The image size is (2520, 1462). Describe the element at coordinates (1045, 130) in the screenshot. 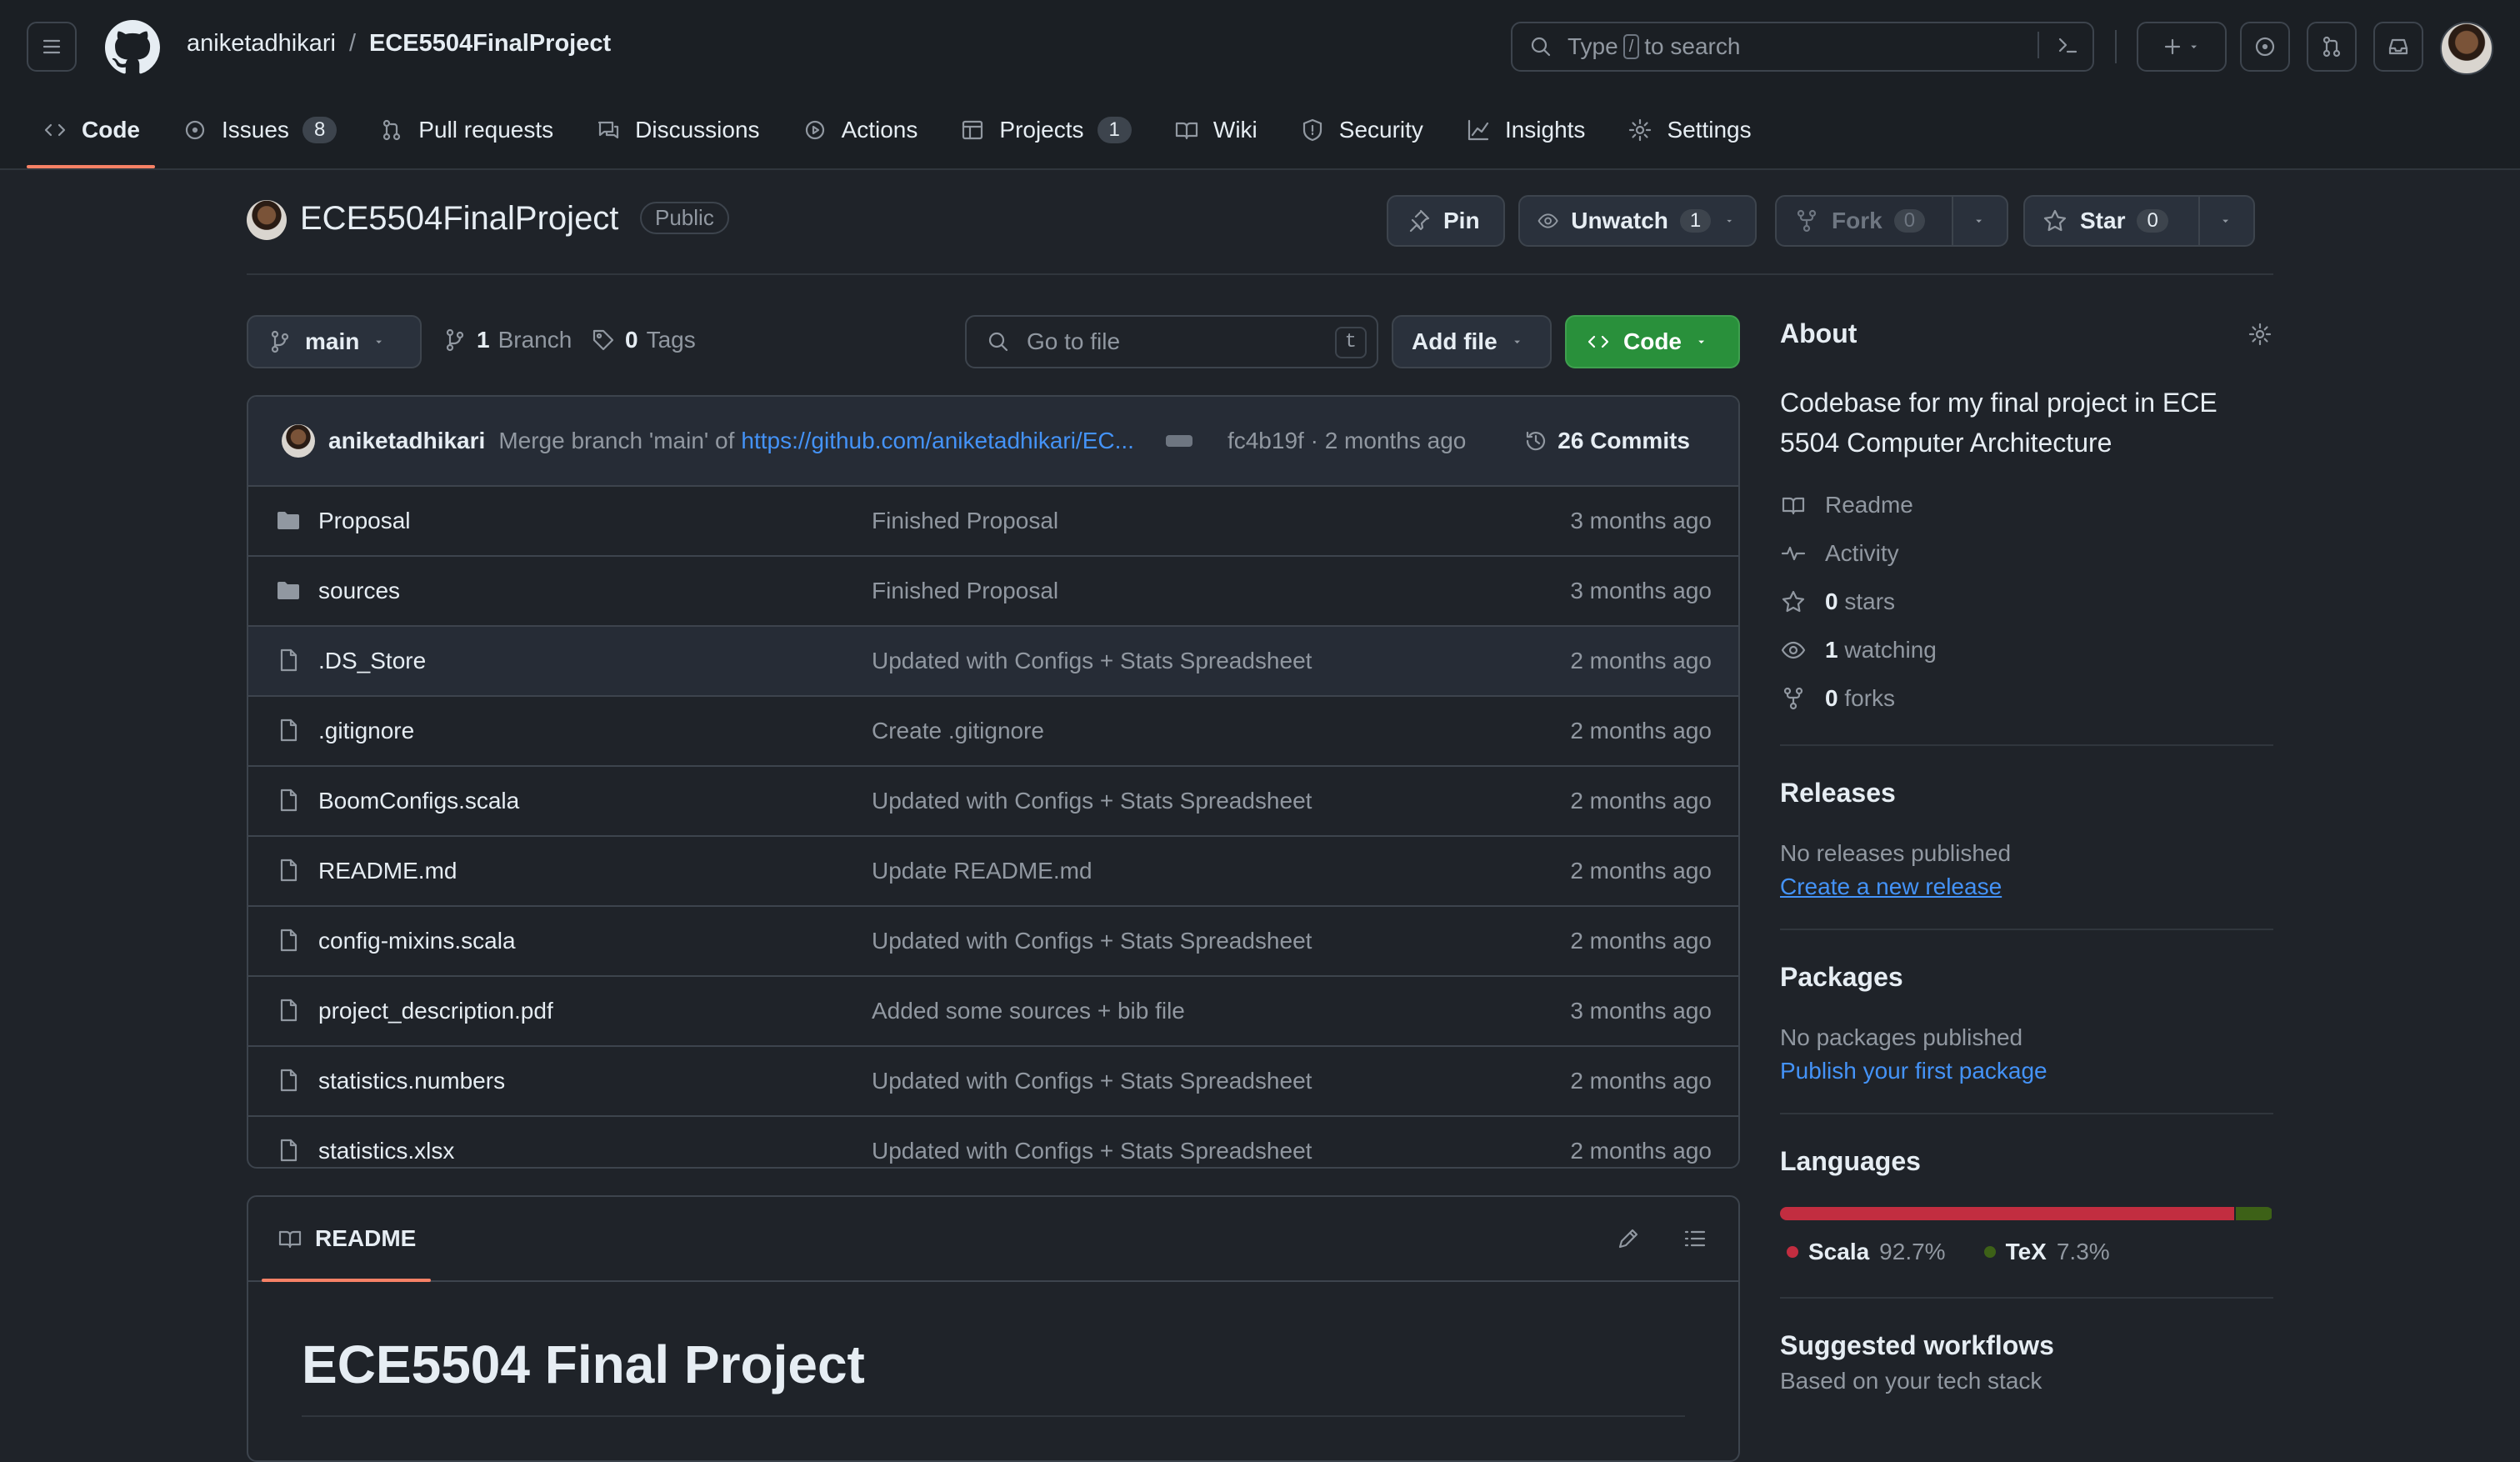

I see `tab-projects: Projects 1` at that location.